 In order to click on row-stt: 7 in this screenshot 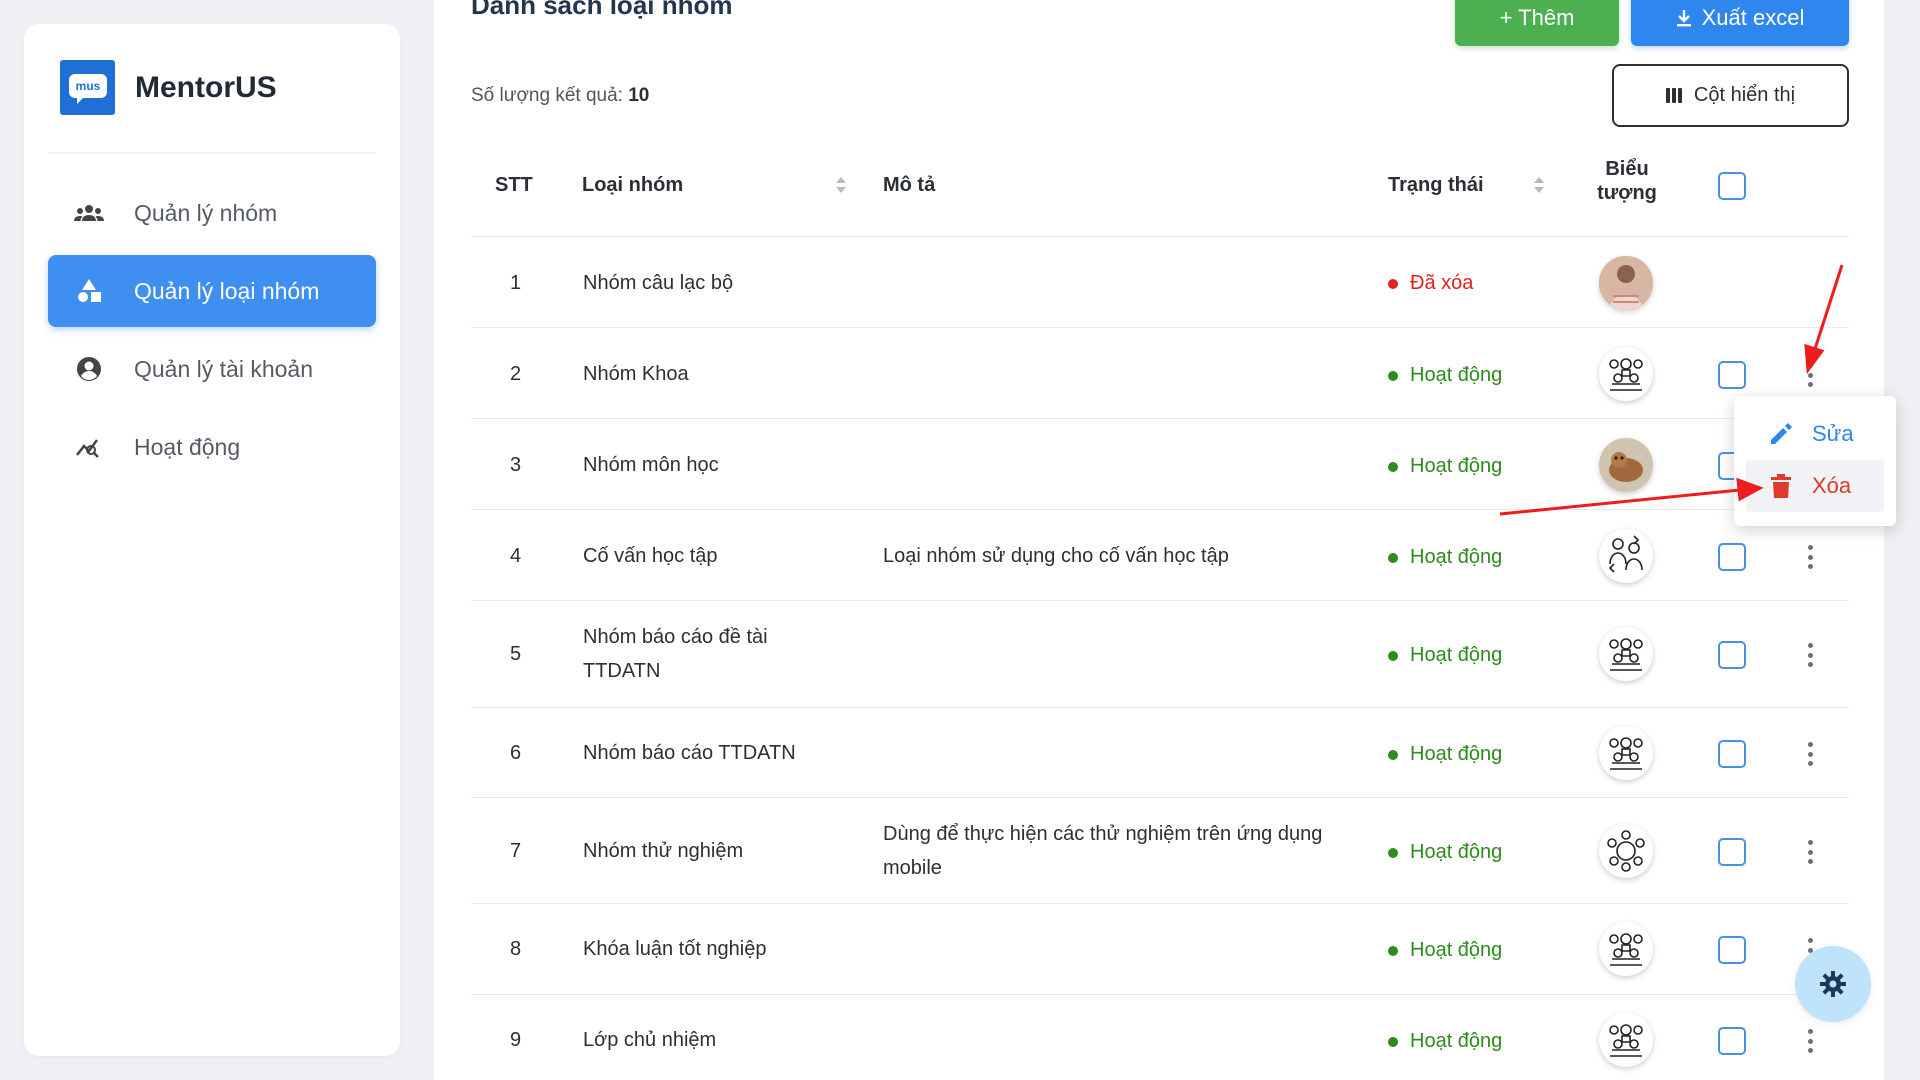, I will do `click(516, 851)`.